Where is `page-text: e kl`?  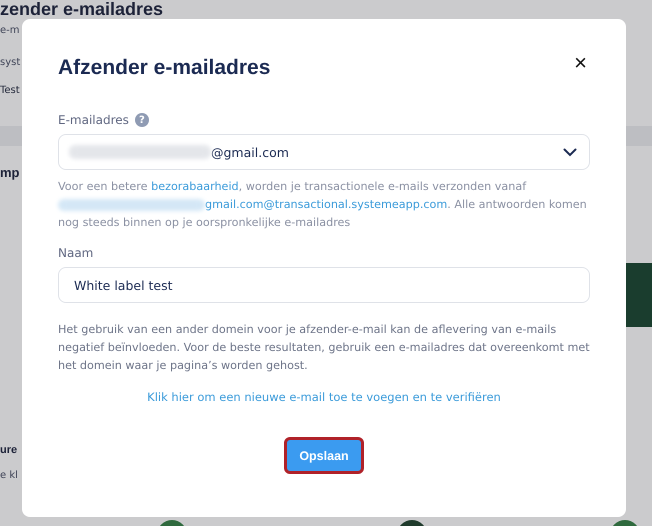 page-text: e kl is located at coordinates (9, 475).